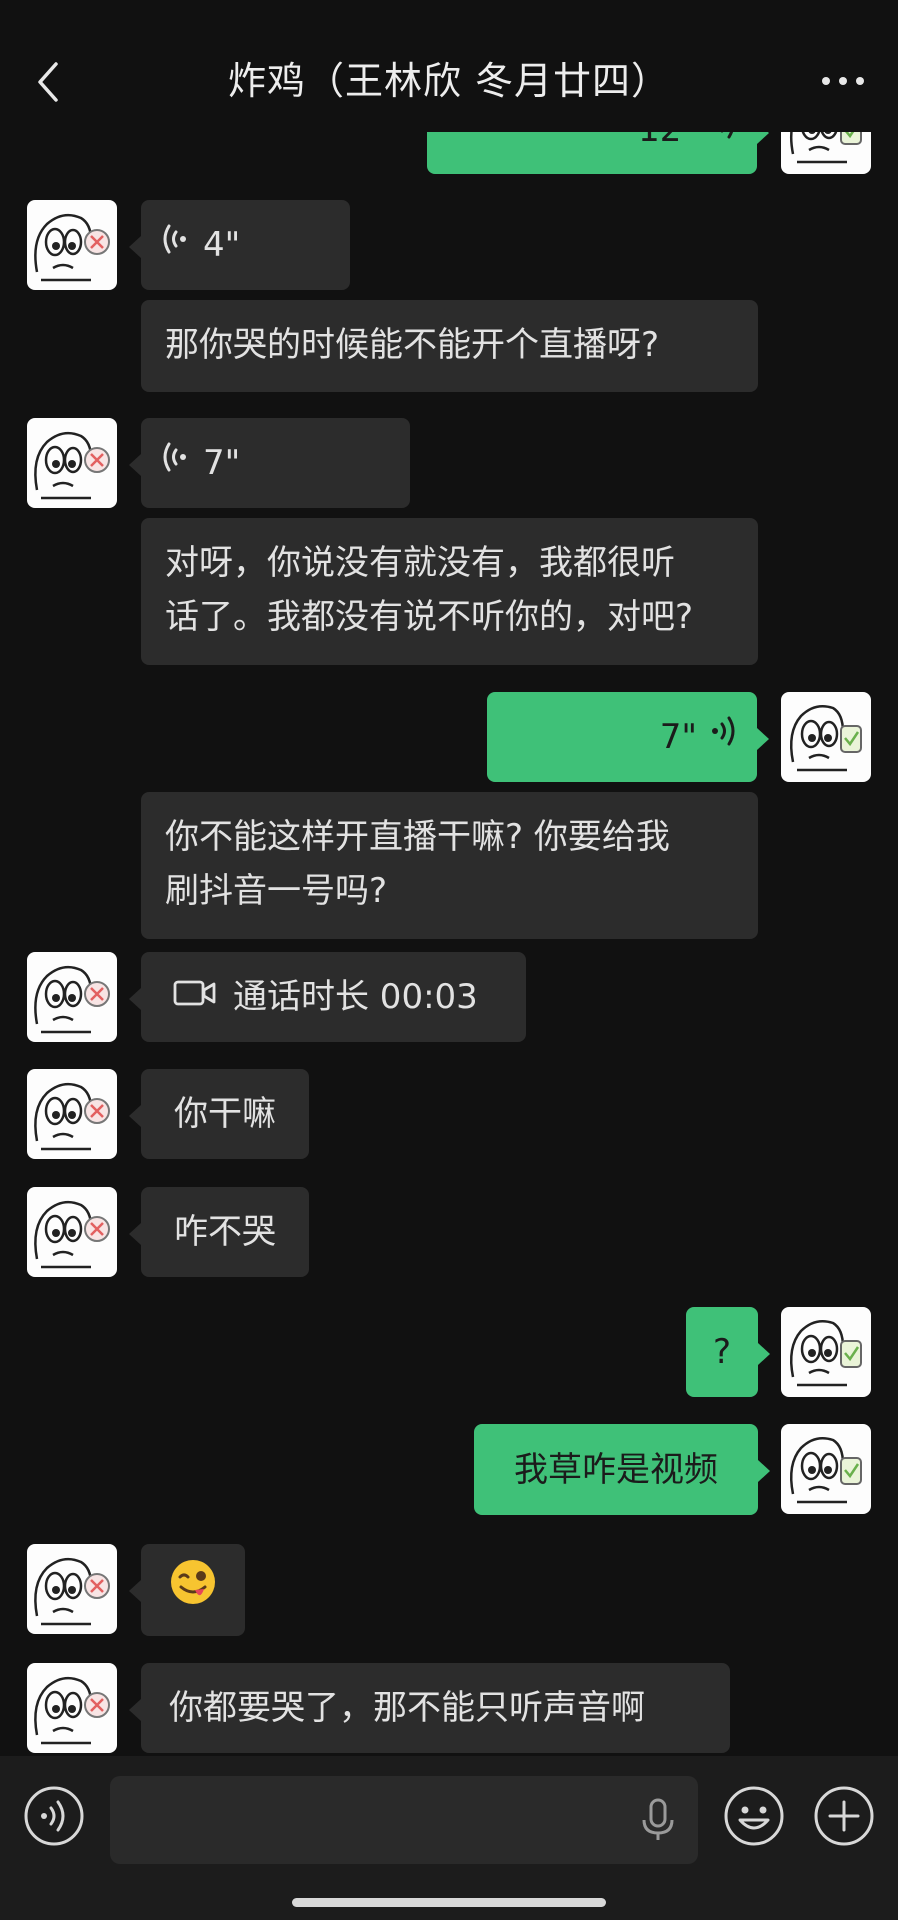  Describe the element at coordinates (412, 345) in the screenshot. I see `message-text: 那你哭的时候能不能开个直播呀?` at that location.